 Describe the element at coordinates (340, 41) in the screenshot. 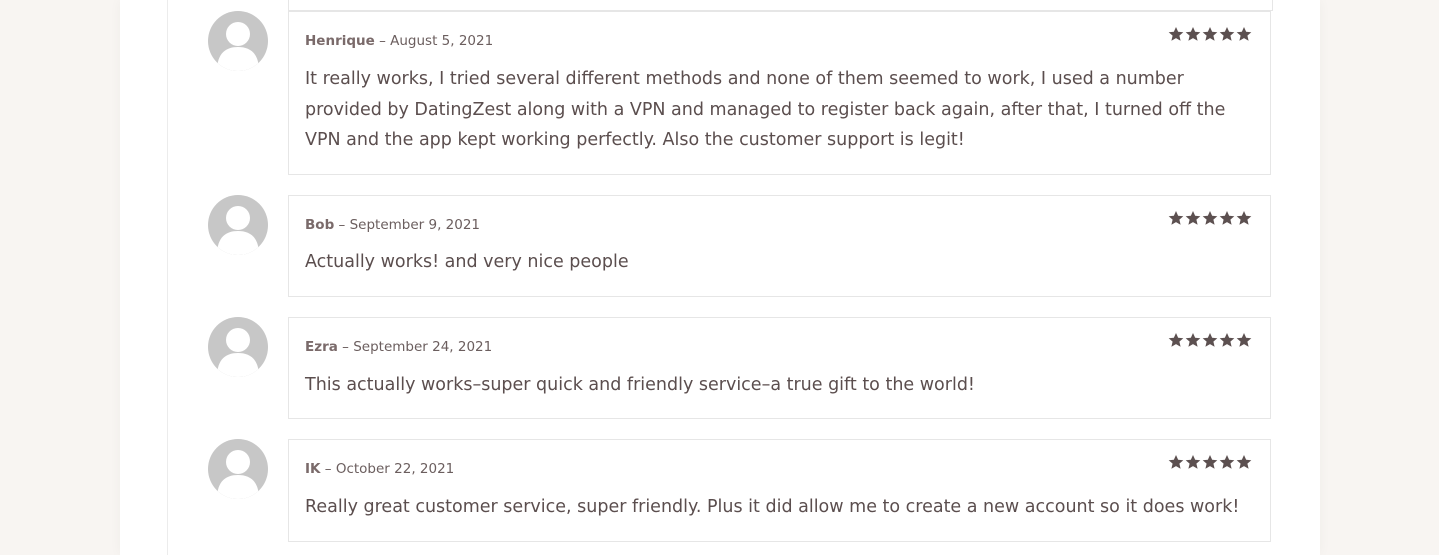

I see `review-author: Henrique` at that location.